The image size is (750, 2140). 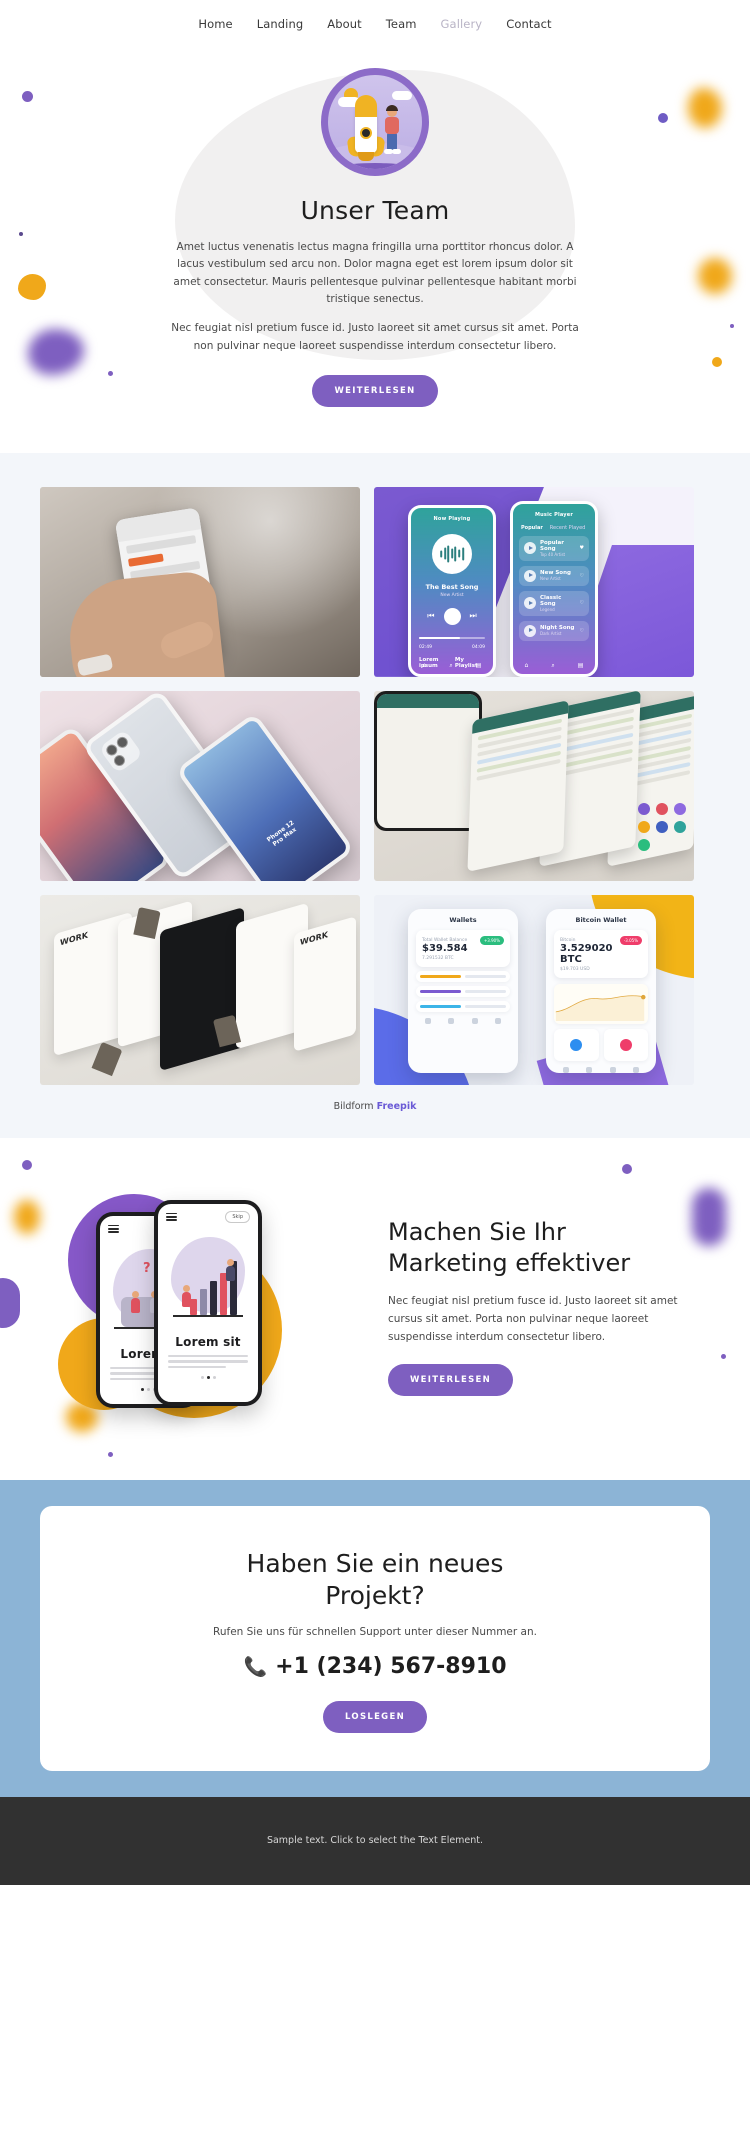 I want to click on nav-item-team: Team, so click(x=401, y=24).